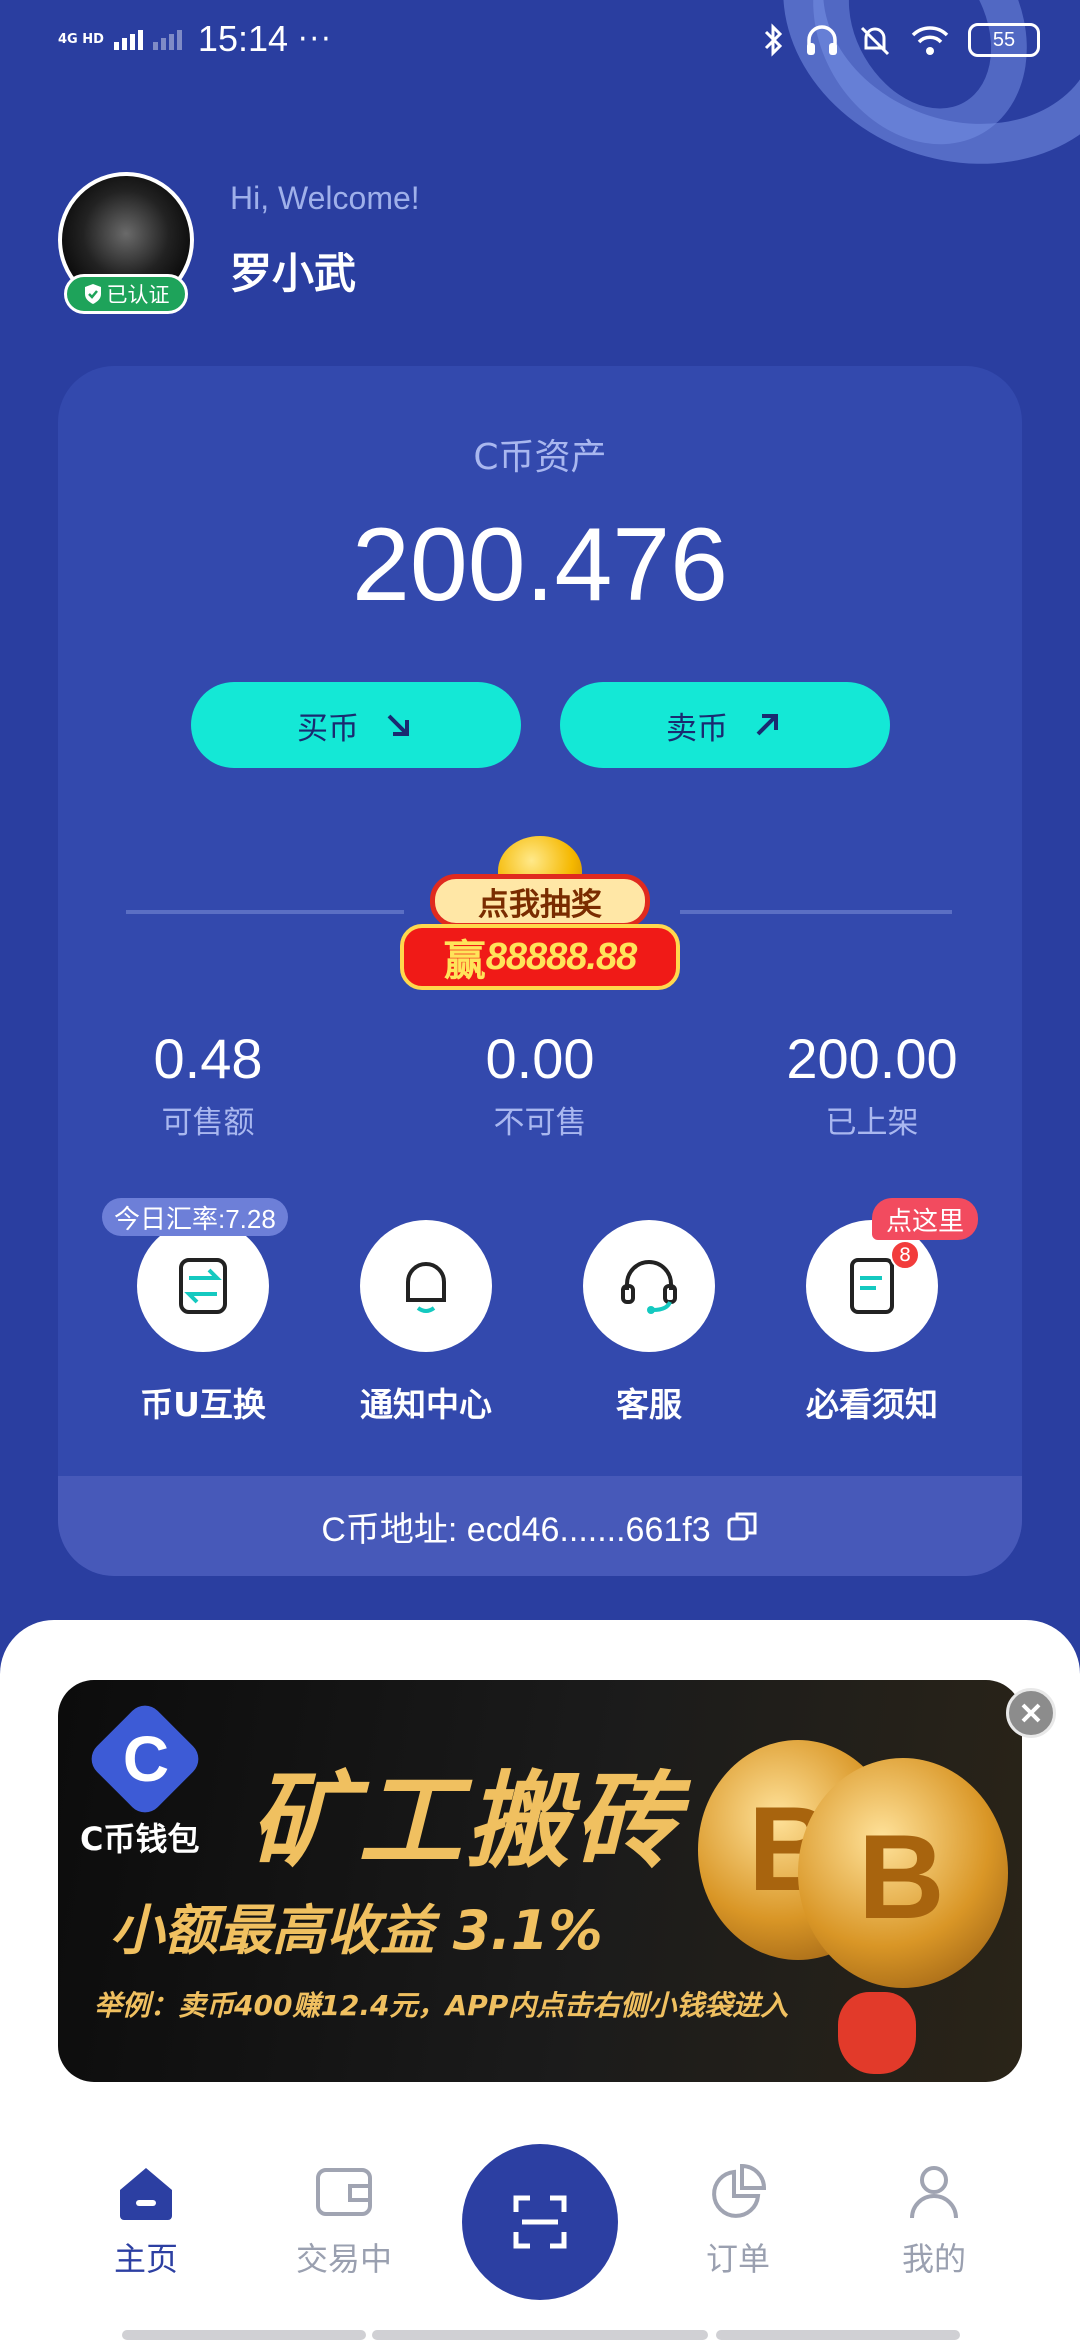 The width and height of the screenshot is (1080, 2340). I want to click on banner-note: 举例：卖币400赚12.4元，APP内点击右侧小钱袋进入, so click(441, 2005).